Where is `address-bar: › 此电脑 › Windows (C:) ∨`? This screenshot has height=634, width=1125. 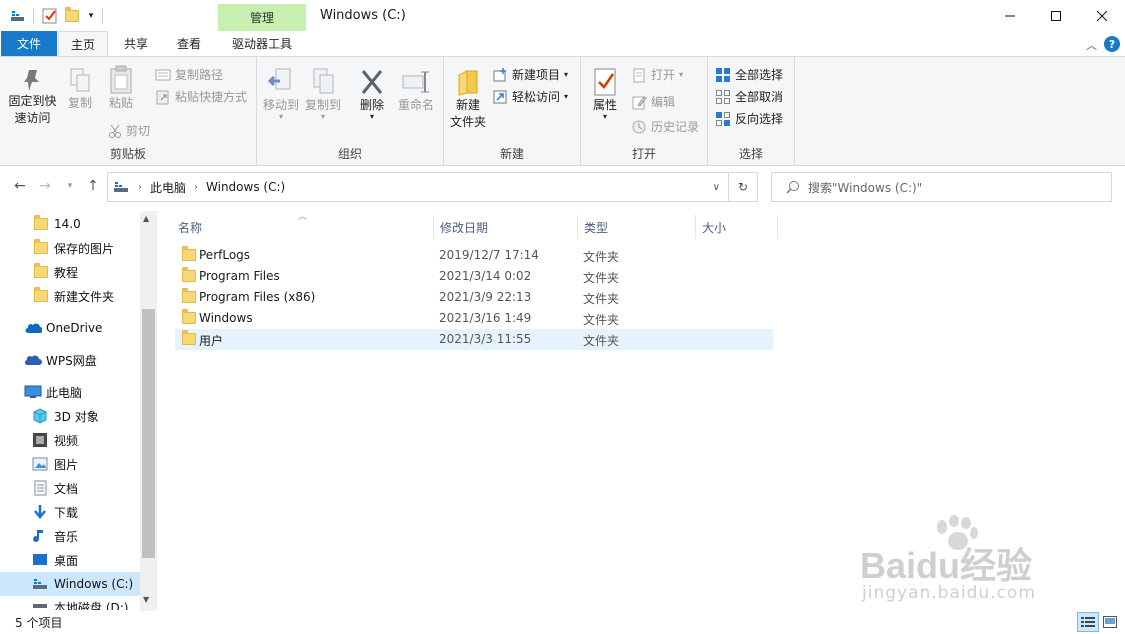 address-bar: › 此电脑 › Windows (C:) ∨ is located at coordinates (418, 187).